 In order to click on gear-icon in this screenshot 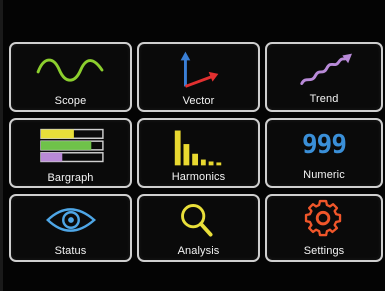, I will do `click(323, 218)`.